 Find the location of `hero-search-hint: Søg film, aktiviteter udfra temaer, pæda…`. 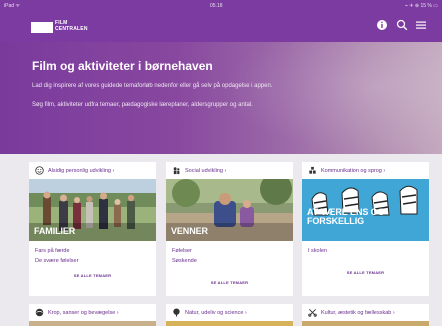

hero-search-hint: Søg film, aktiviteter udfra temaer, pæda… is located at coordinates (142, 105).